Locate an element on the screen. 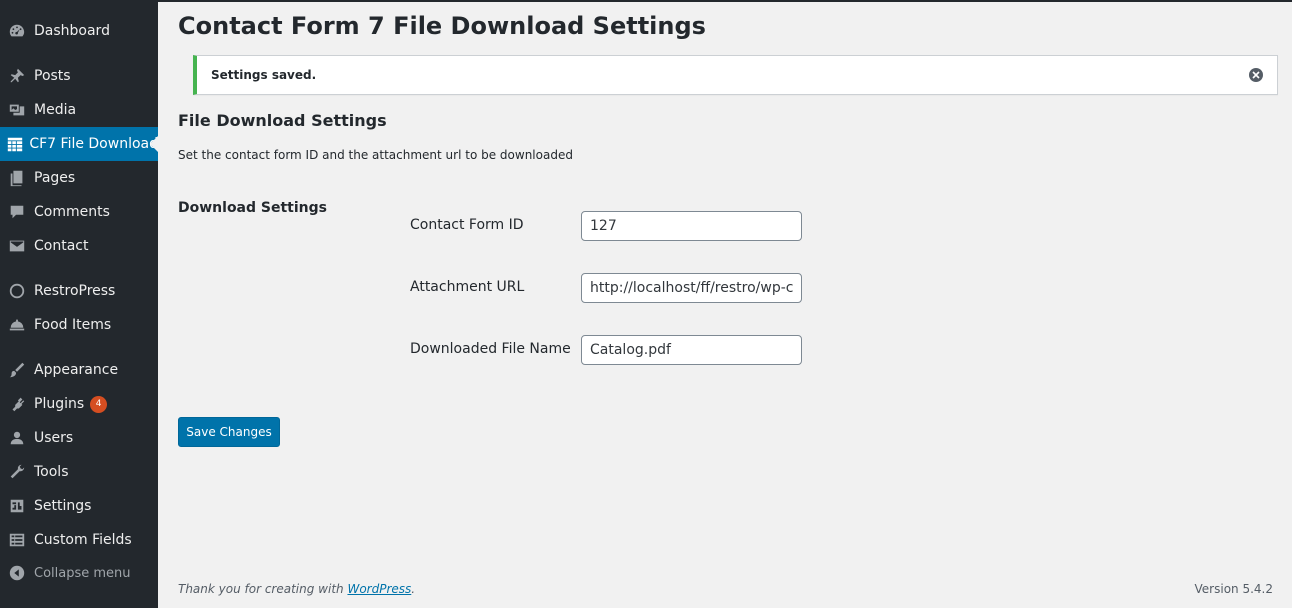 The image size is (1292, 608). sidebar-item-food-items: Food Items is located at coordinates (79, 325).